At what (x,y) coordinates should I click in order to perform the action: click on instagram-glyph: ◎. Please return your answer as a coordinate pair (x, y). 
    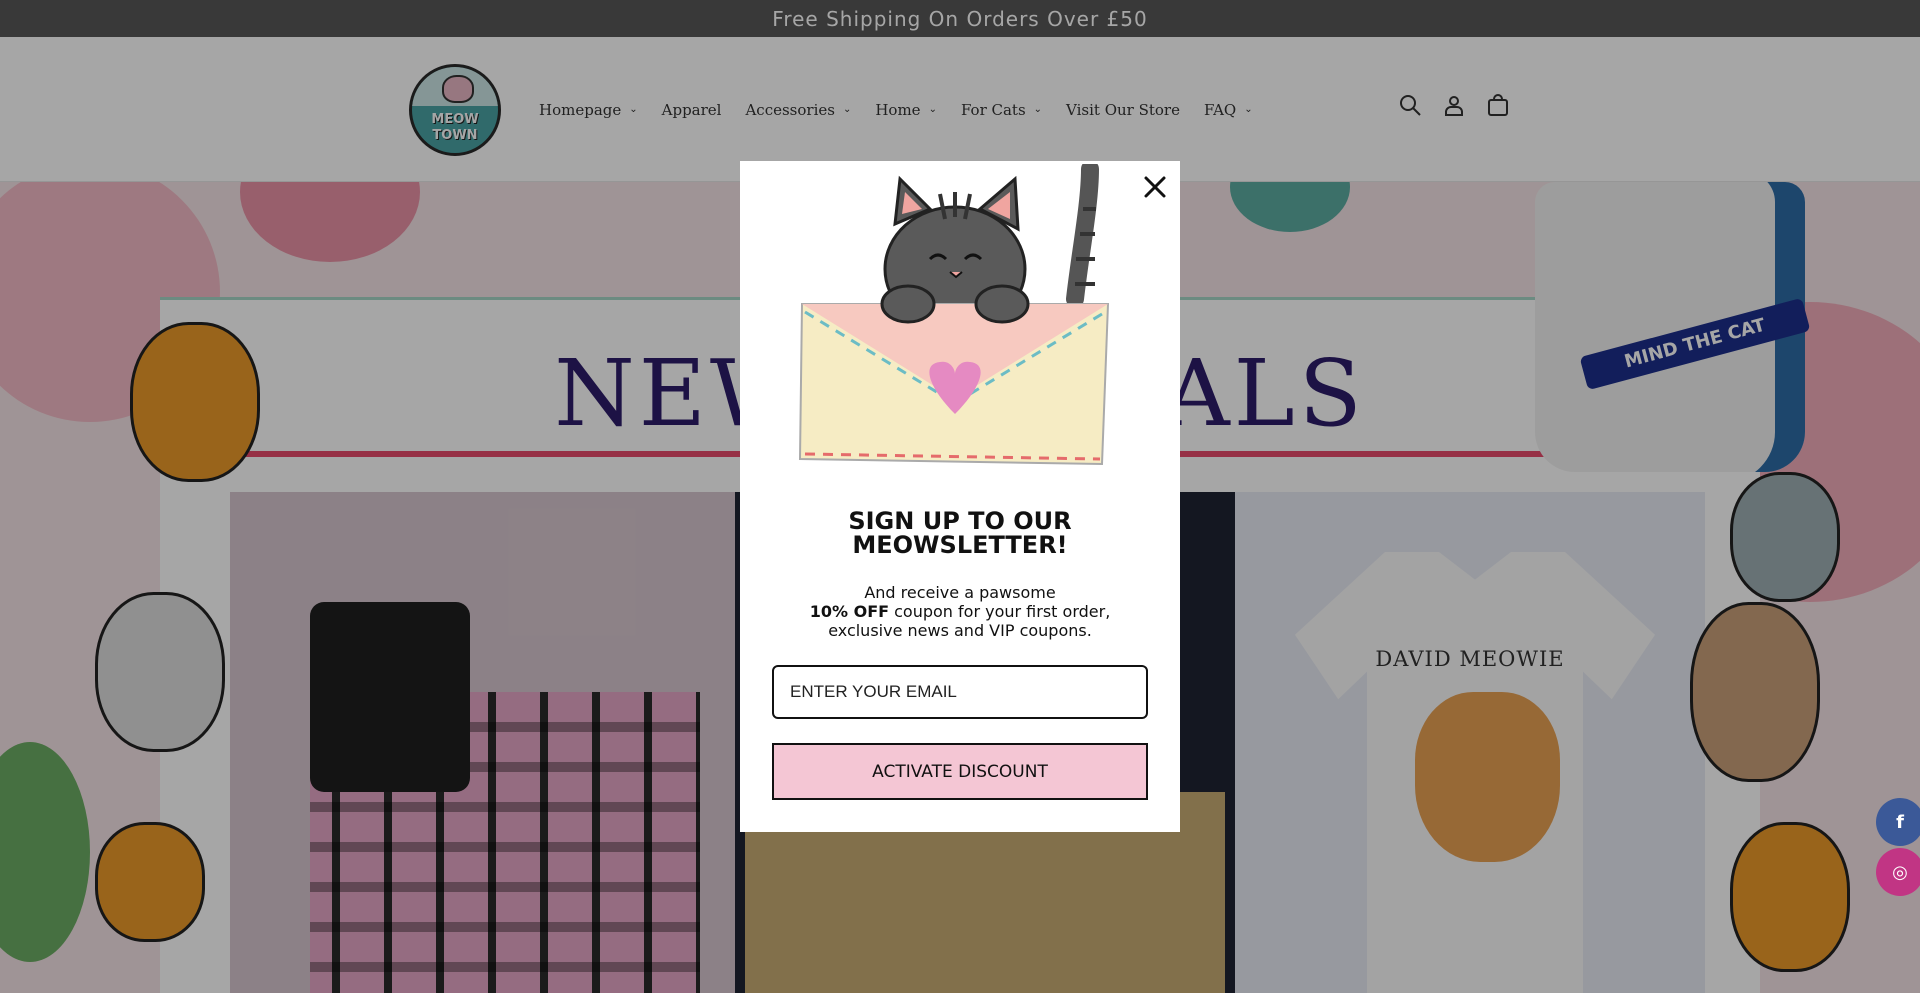
    Looking at the image, I should click on (1900, 872).